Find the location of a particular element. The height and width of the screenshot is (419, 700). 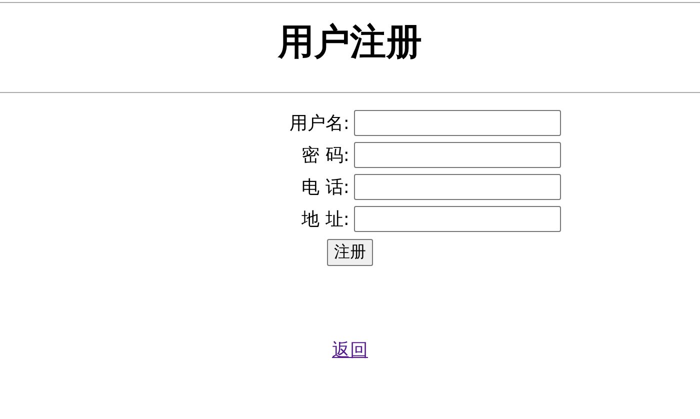

field-label: 密 码: is located at coordinates (325, 155).